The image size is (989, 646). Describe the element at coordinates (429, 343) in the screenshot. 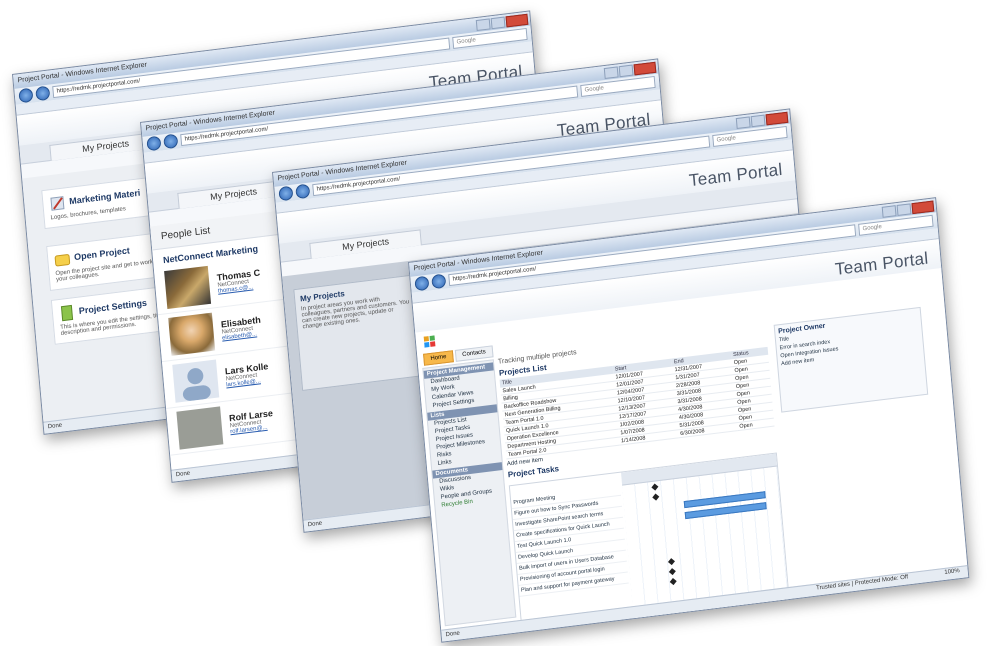

I see `site-logo-icon` at that location.